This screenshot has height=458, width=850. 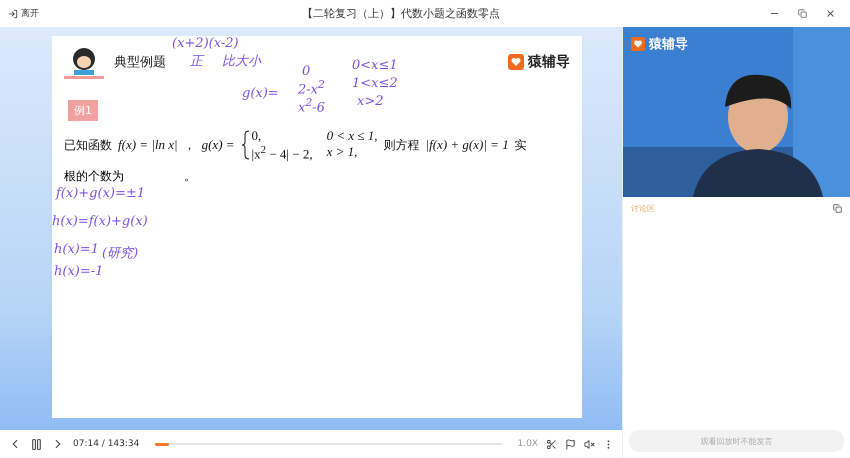 What do you see at coordinates (643, 208) in the screenshot?
I see `discussion-label: 讨论区` at bounding box center [643, 208].